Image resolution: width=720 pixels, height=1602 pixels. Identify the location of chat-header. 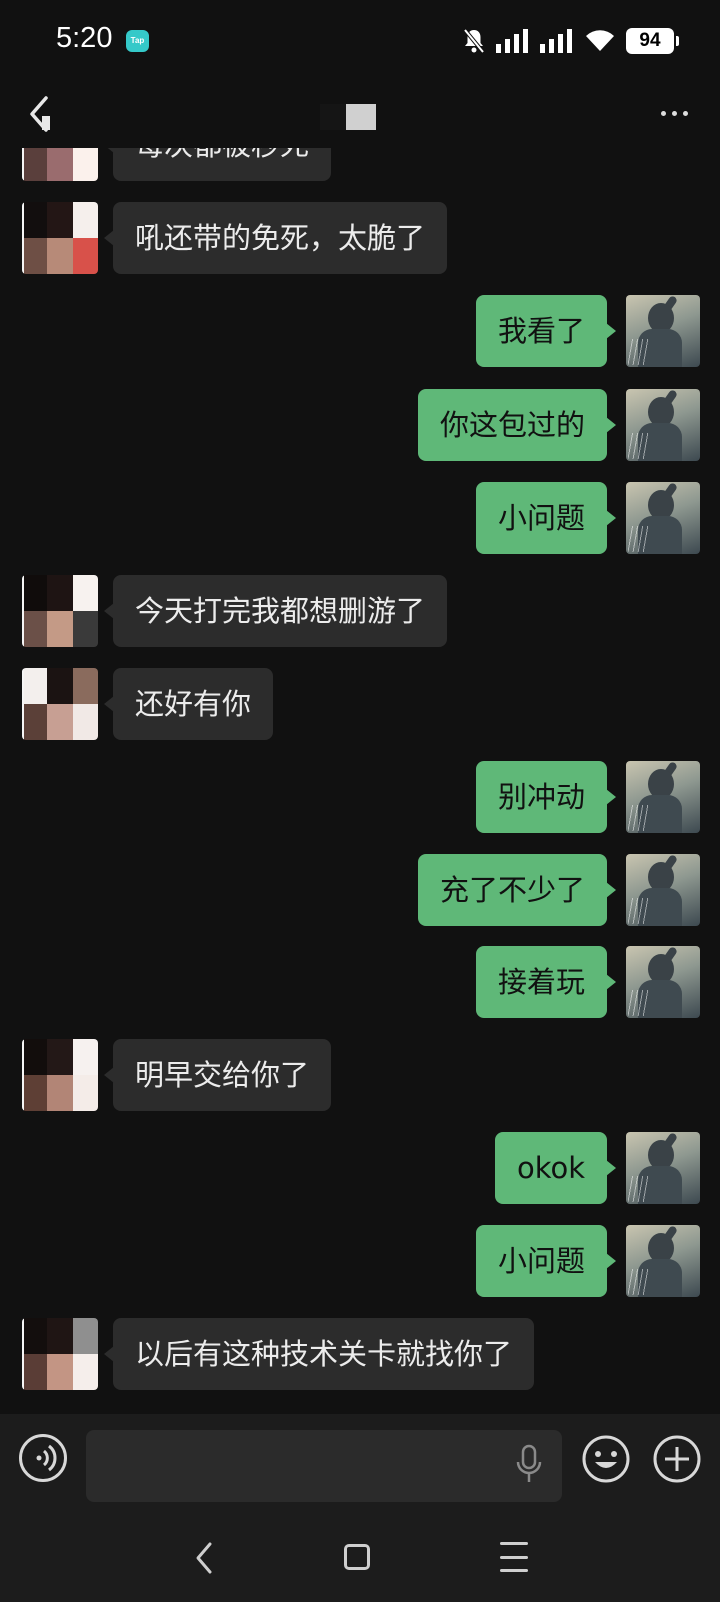
(360, 114).